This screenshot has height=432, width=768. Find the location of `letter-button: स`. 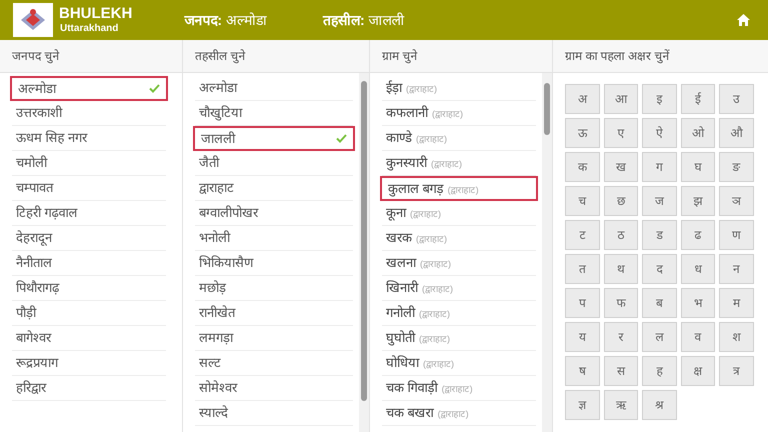

letter-button: स is located at coordinates (621, 371).